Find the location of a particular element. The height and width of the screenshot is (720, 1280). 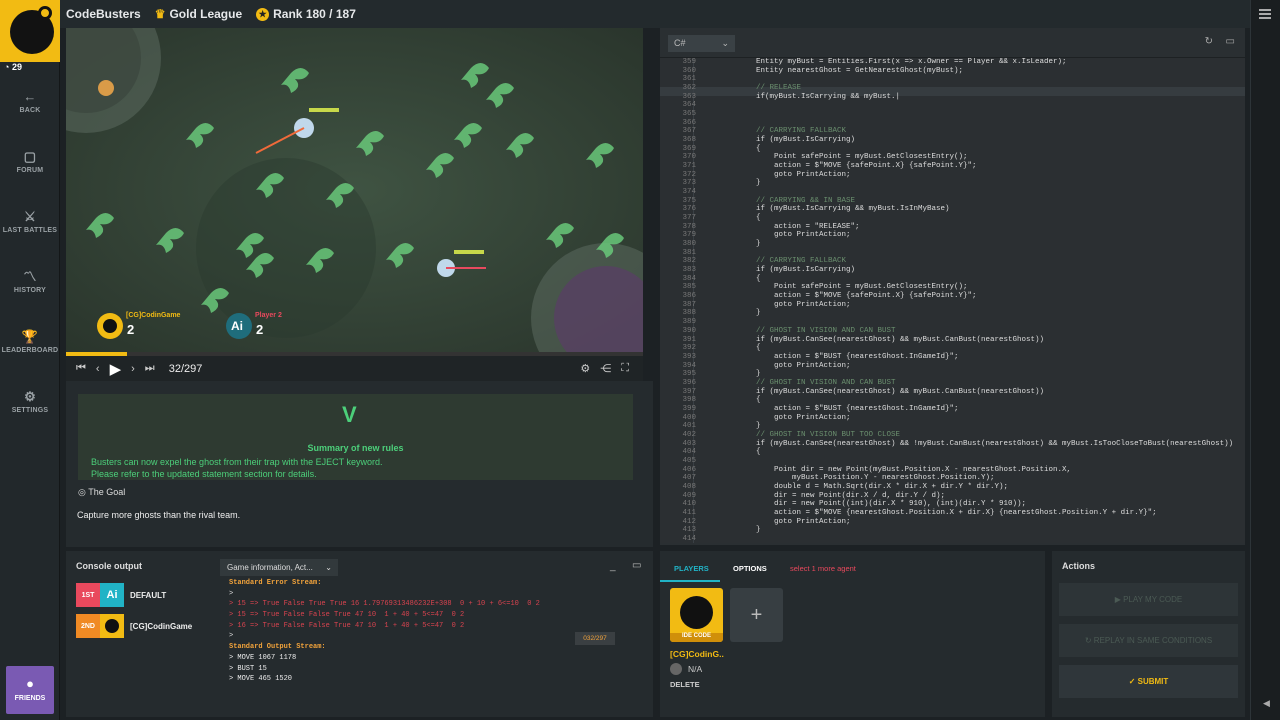

first-frame-icon: ⏮ is located at coordinates (81, 368).